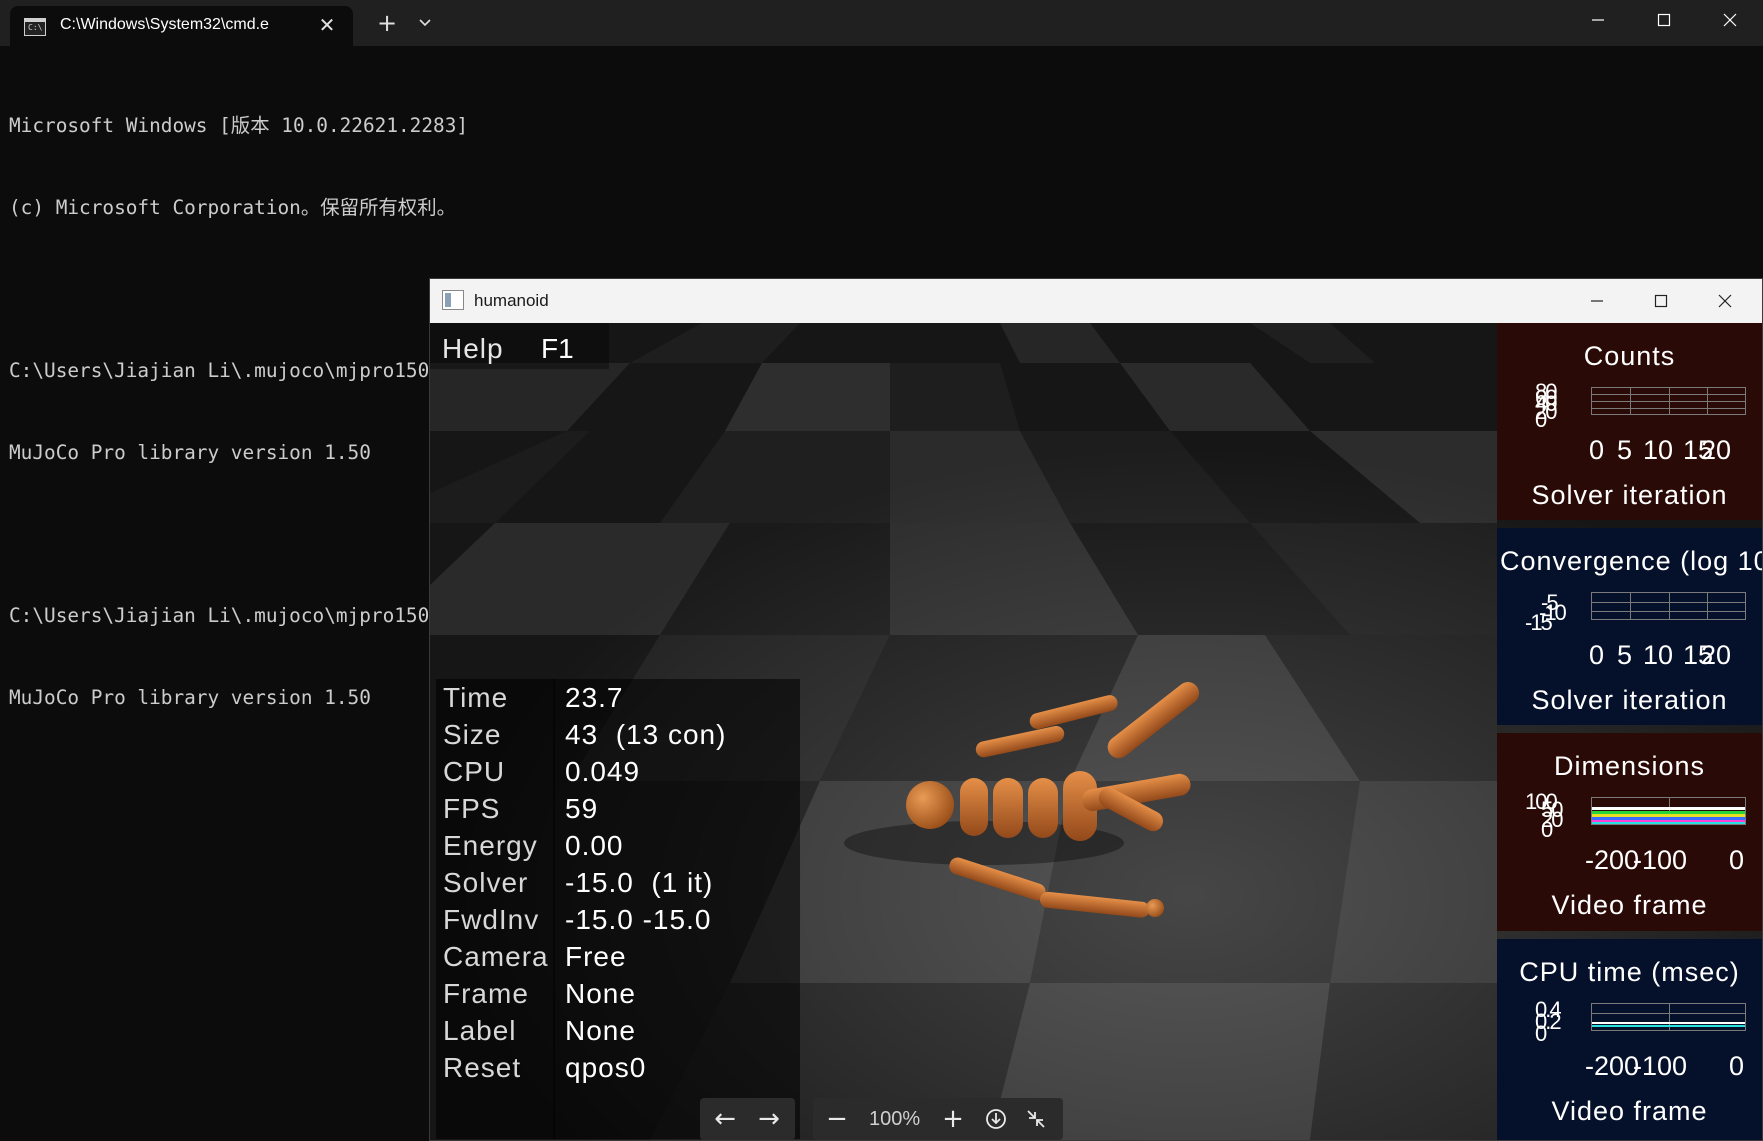 This screenshot has height=1141, width=1763. What do you see at coordinates (476, 697) in the screenshot?
I see `info-key: Time` at bounding box center [476, 697].